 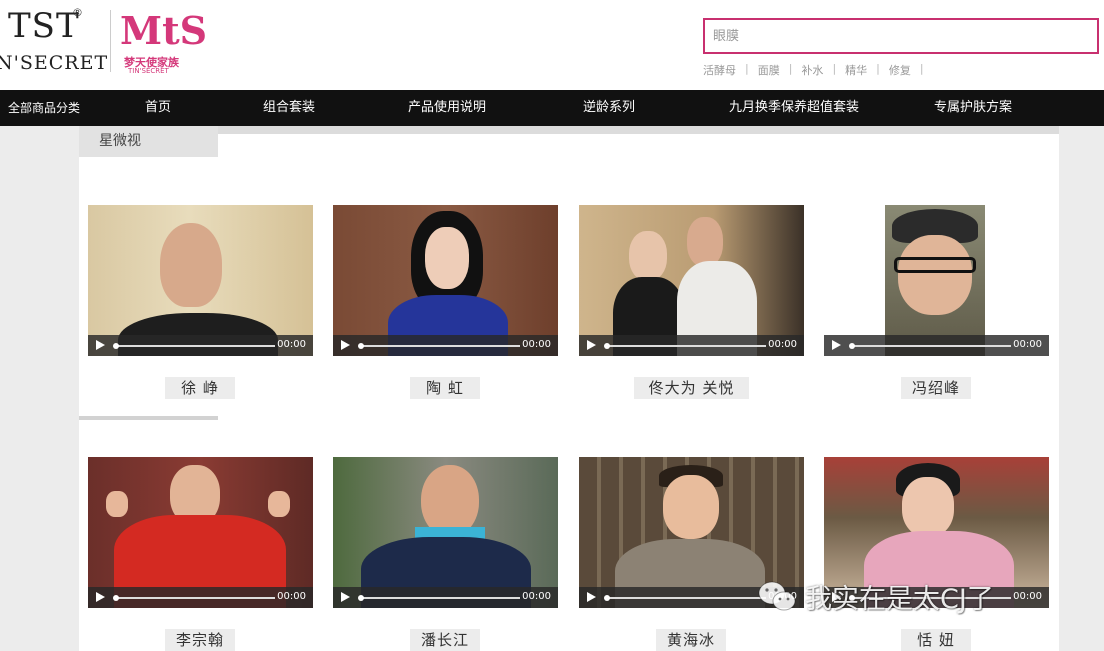 What do you see at coordinates (973, 108) in the screenshot?
I see `nav-skincare-plan: 专属护肤方案` at bounding box center [973, 108].